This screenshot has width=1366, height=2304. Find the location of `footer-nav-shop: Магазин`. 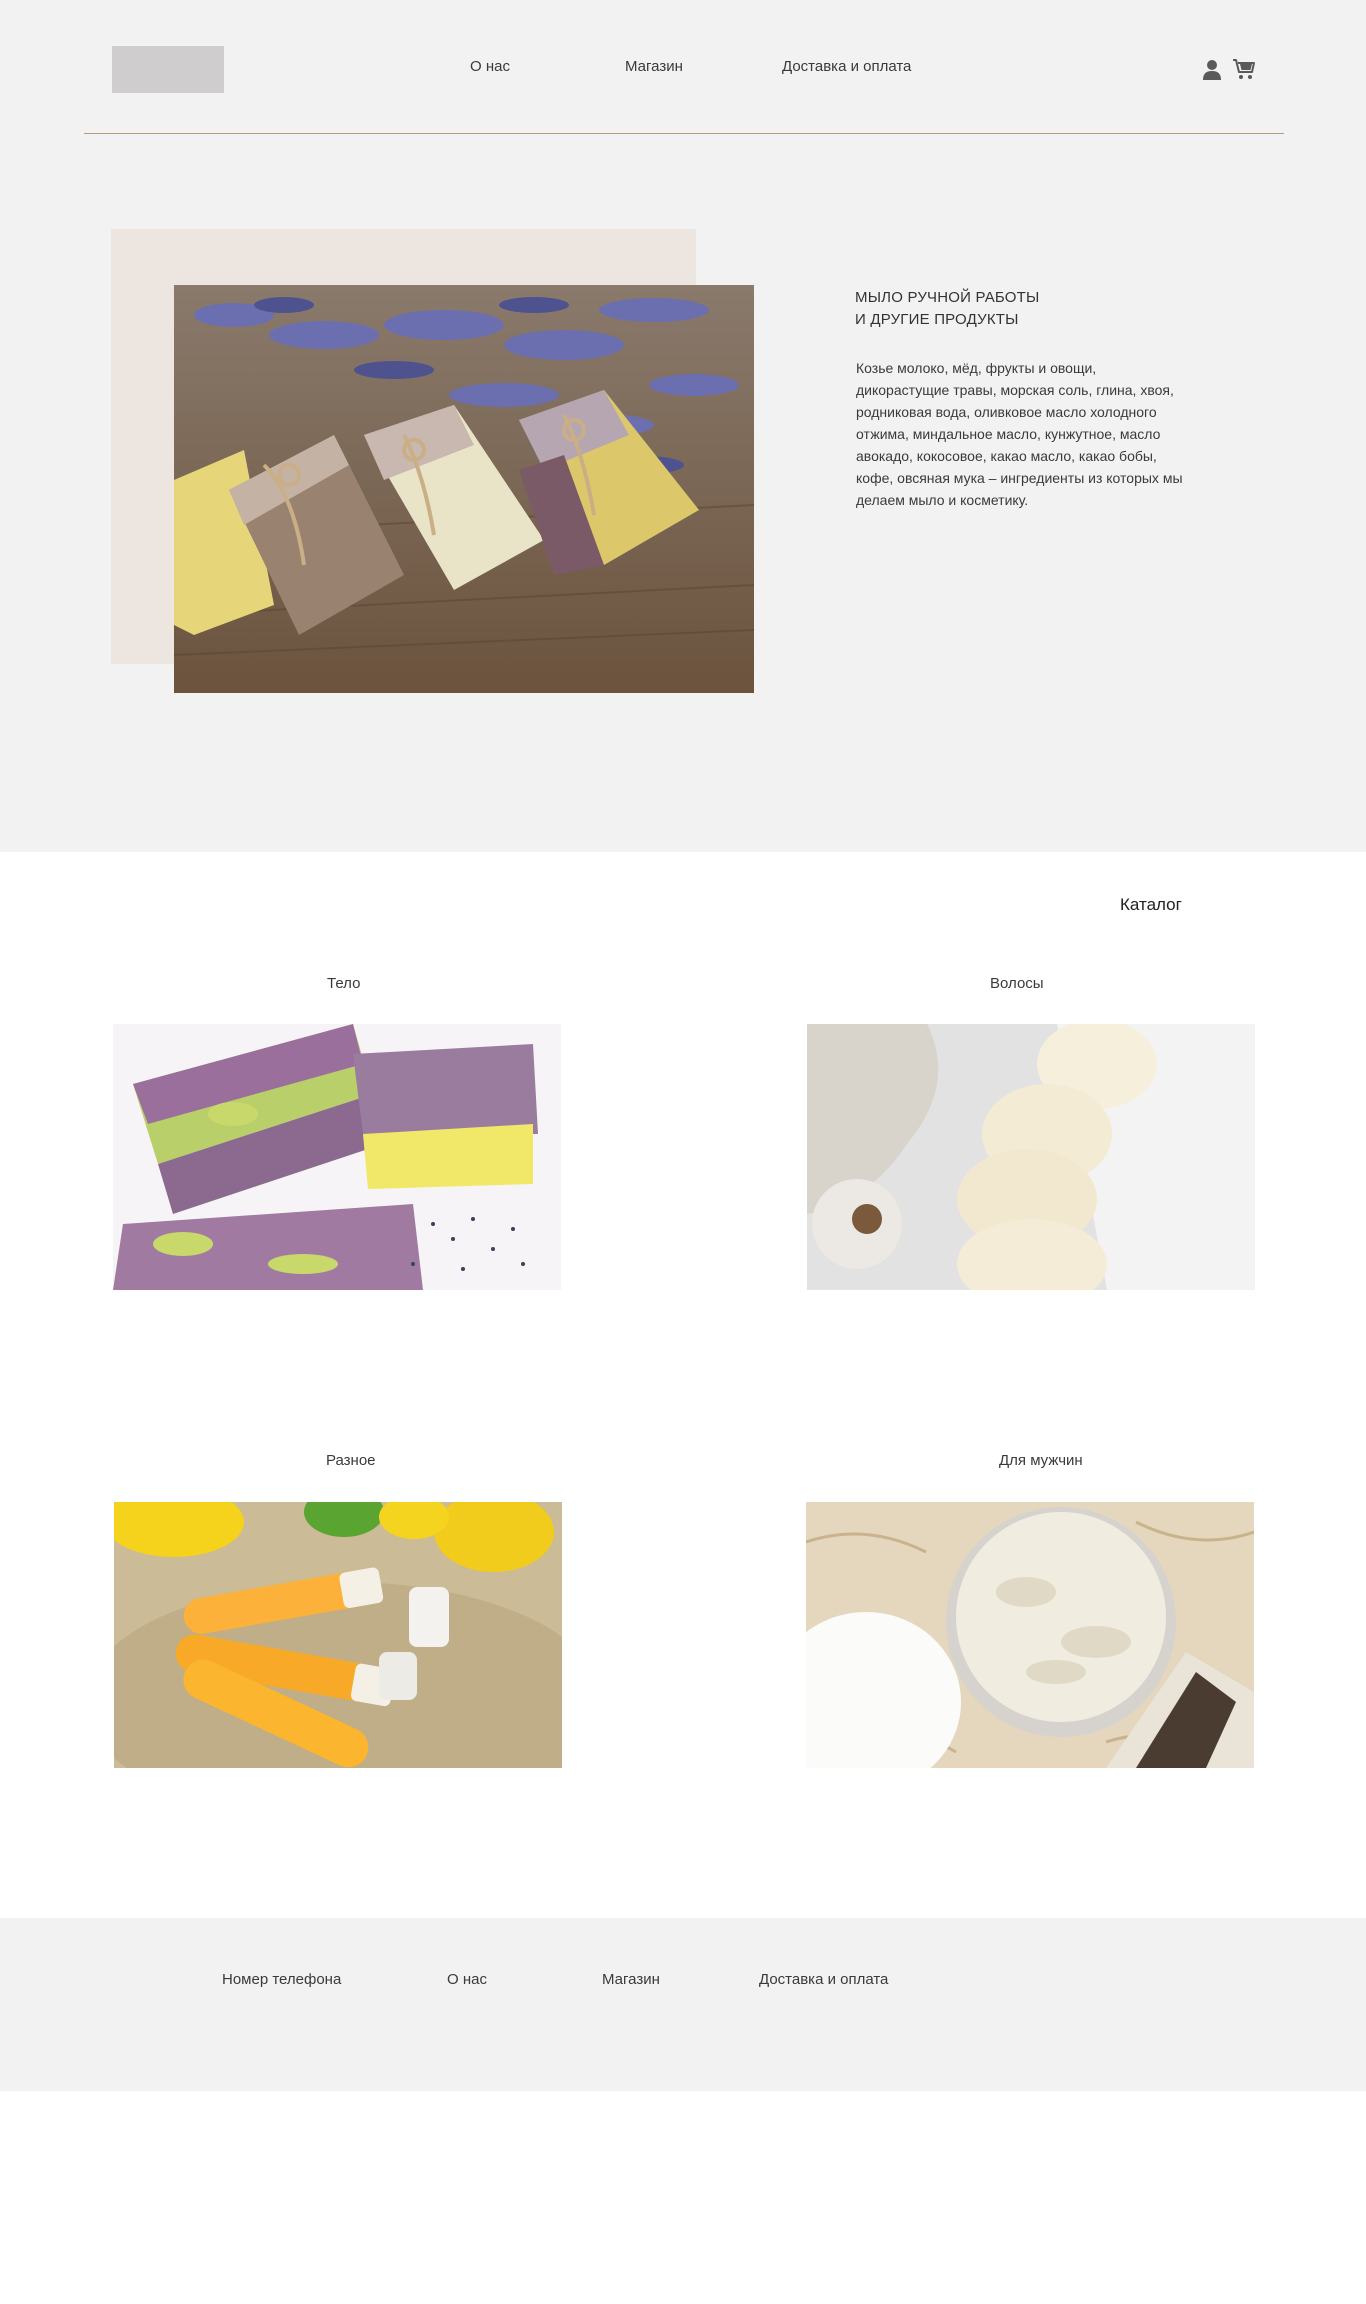

footer-nav-shop: Магазин is located at coordinates (631, 1979).